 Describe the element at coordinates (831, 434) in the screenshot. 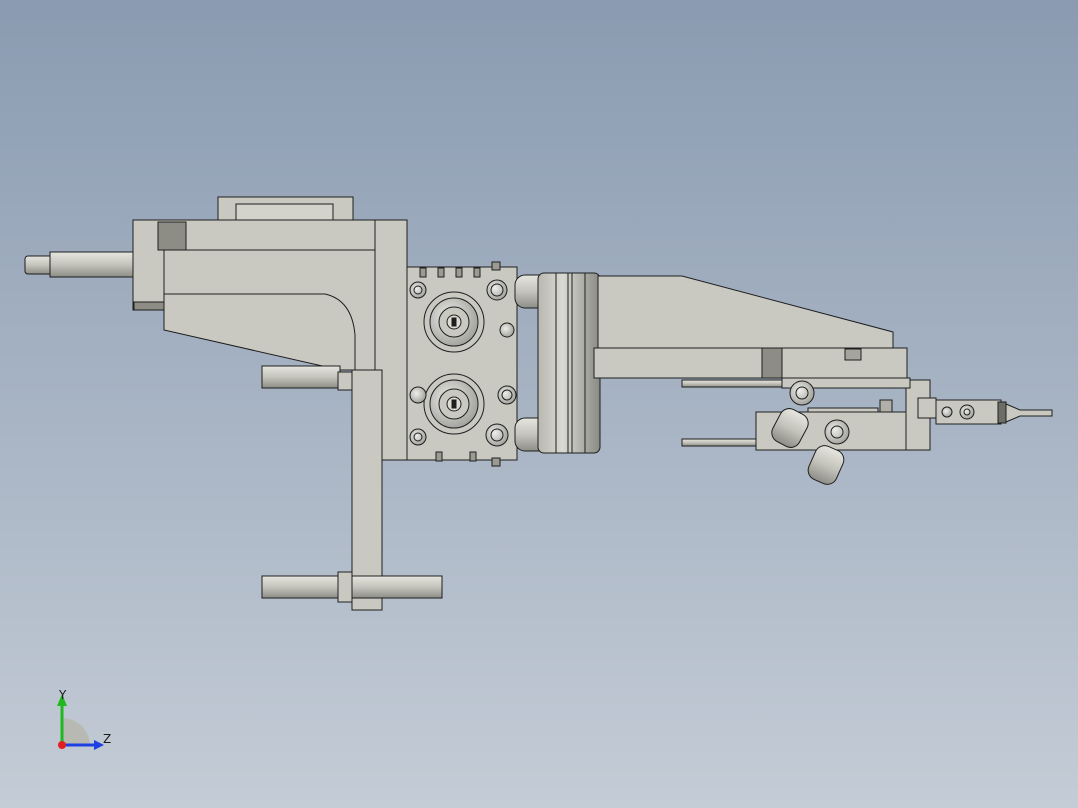

I see `tip-fittings` at that location.